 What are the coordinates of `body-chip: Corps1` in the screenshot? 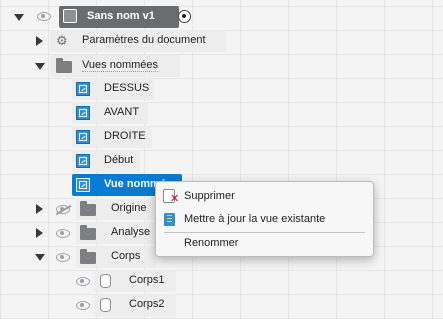 It's located at (135, 281).